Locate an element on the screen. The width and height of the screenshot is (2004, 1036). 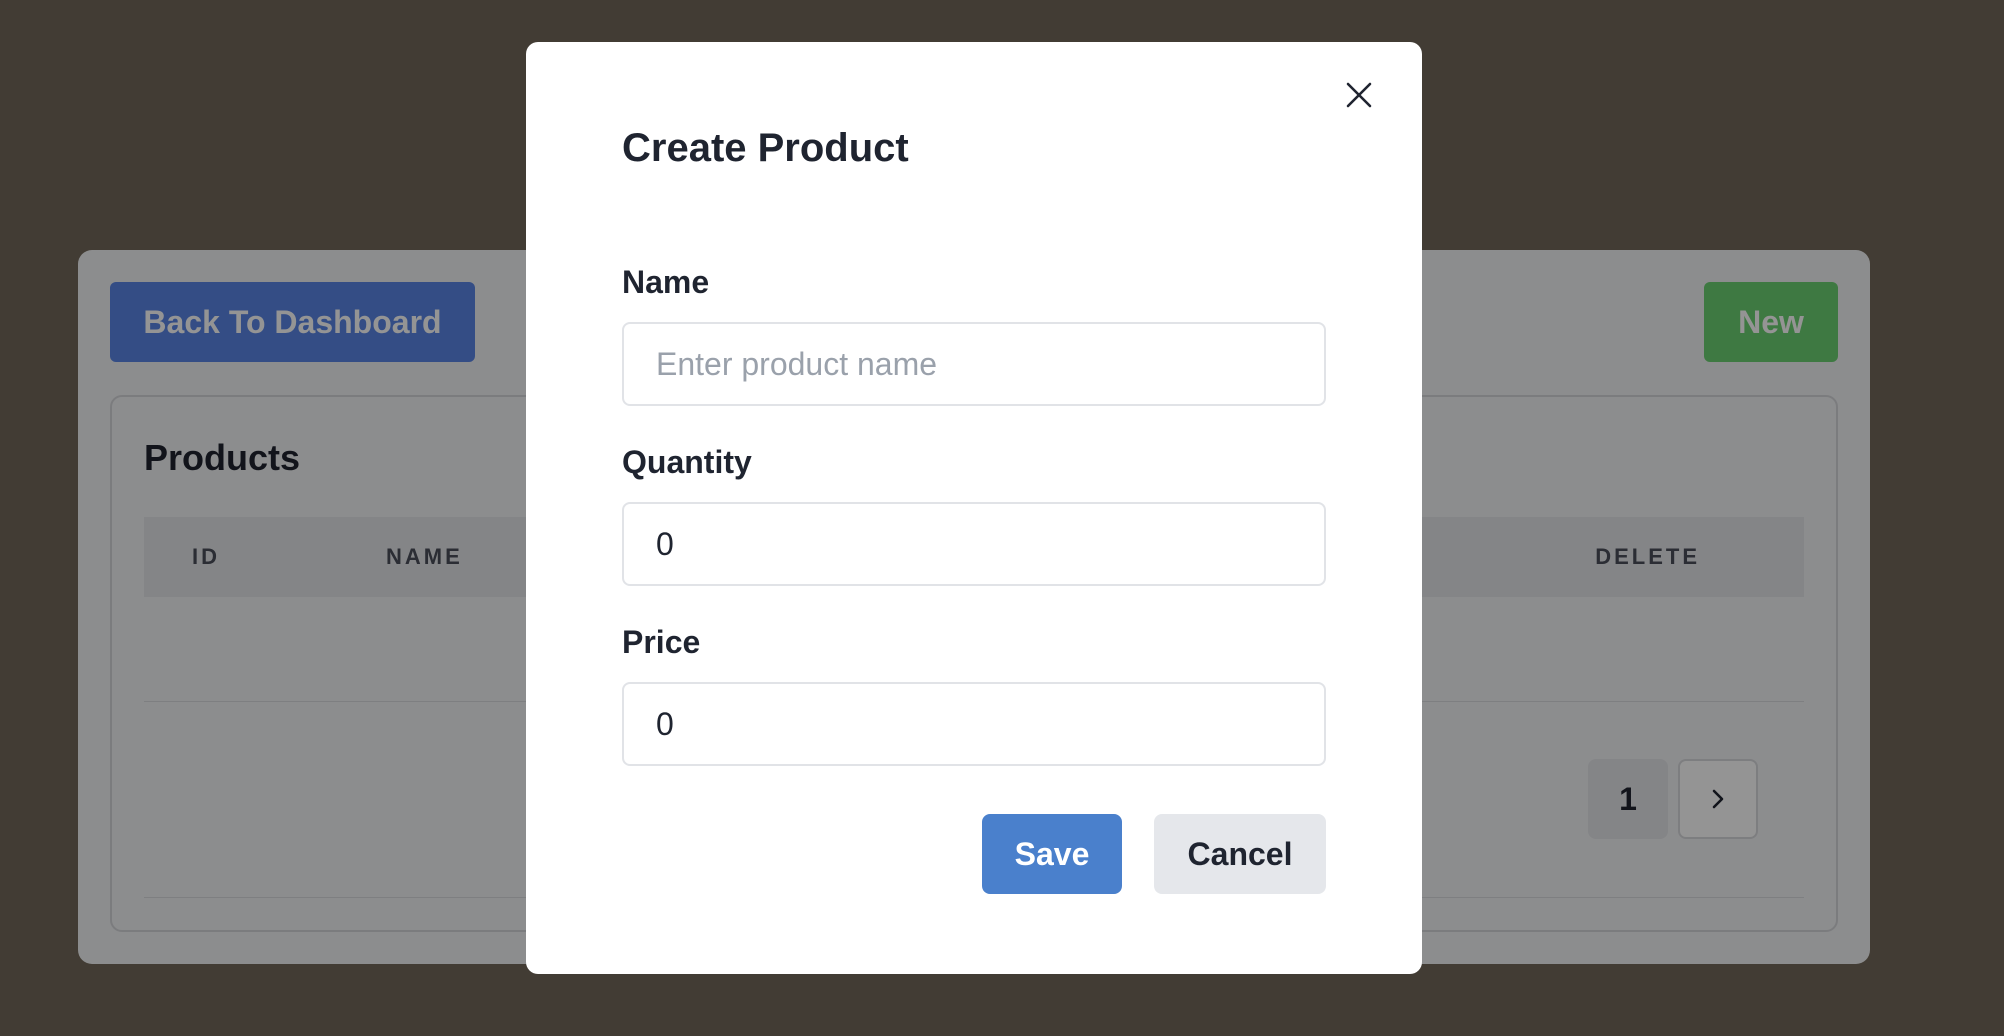
price-label: Price is located at coordinates (661, 642).